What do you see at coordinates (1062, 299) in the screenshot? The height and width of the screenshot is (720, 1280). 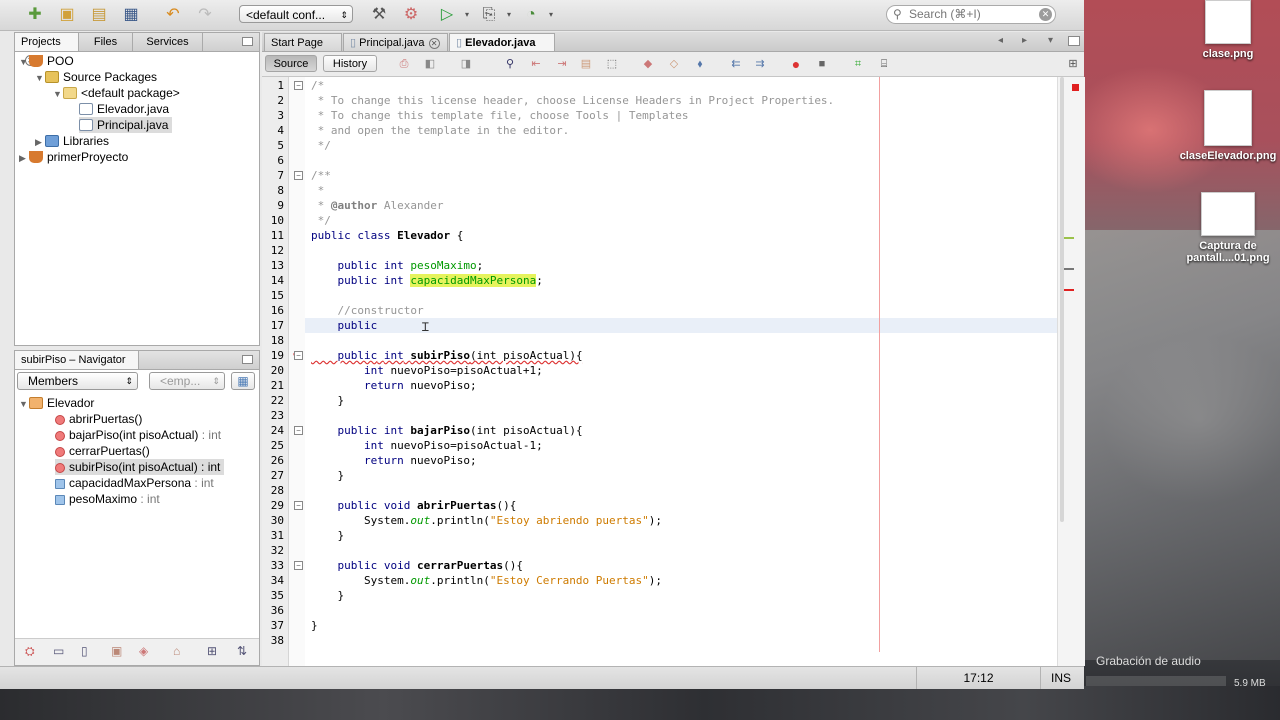 I see `vertical-scrollbar` at bounding box center [1062, 299].